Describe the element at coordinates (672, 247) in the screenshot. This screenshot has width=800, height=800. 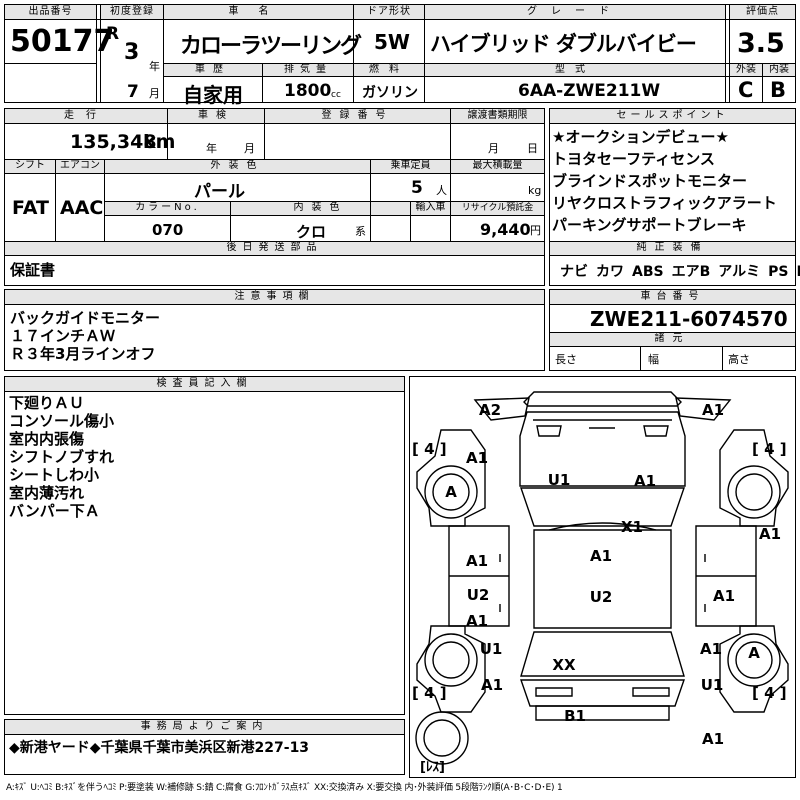
I see `equipment-label: 純正装備` at that location.